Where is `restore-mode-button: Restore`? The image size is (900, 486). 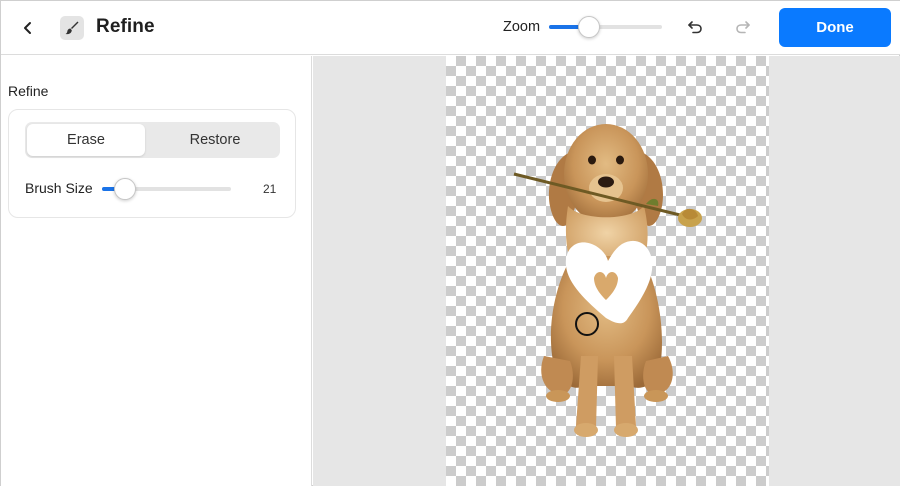 restore-mode-button: Restore is located at coordinates (215, 140).